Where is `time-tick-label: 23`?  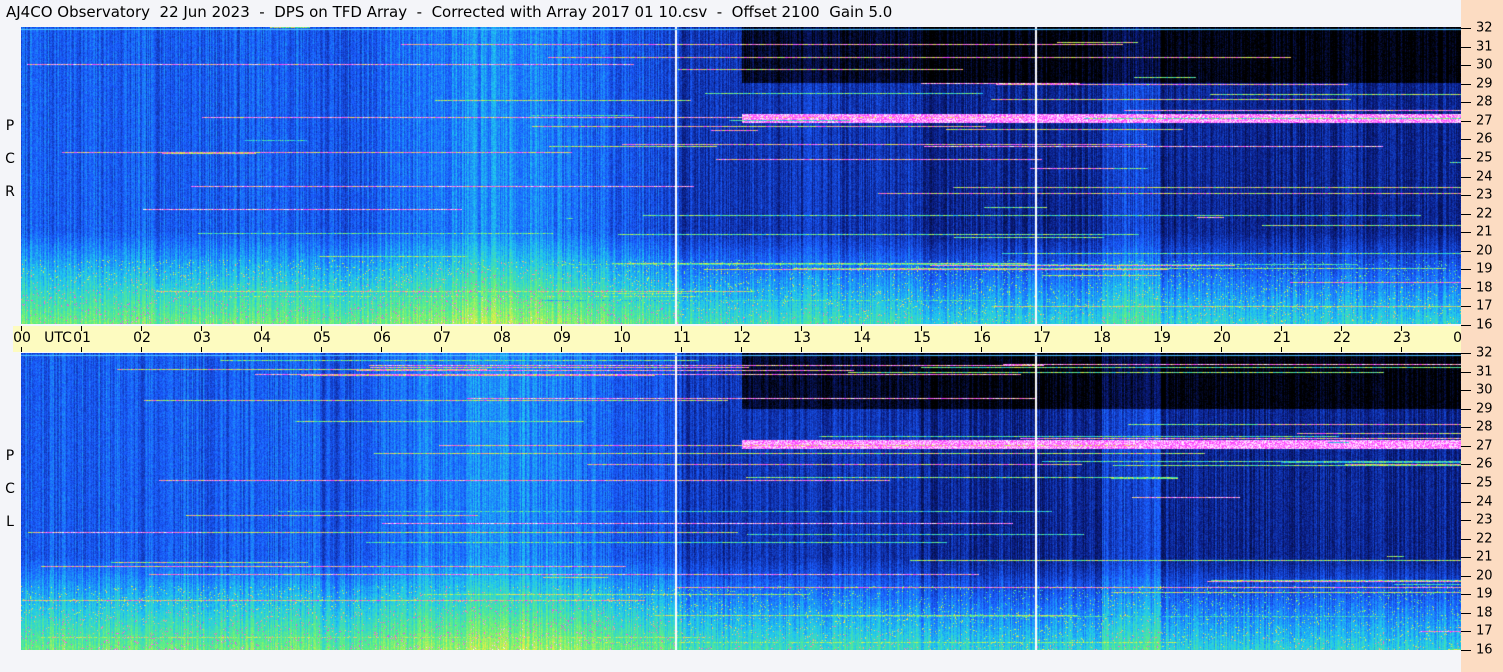 time-tick-label: 23 is located at coordinates (1402, 338).